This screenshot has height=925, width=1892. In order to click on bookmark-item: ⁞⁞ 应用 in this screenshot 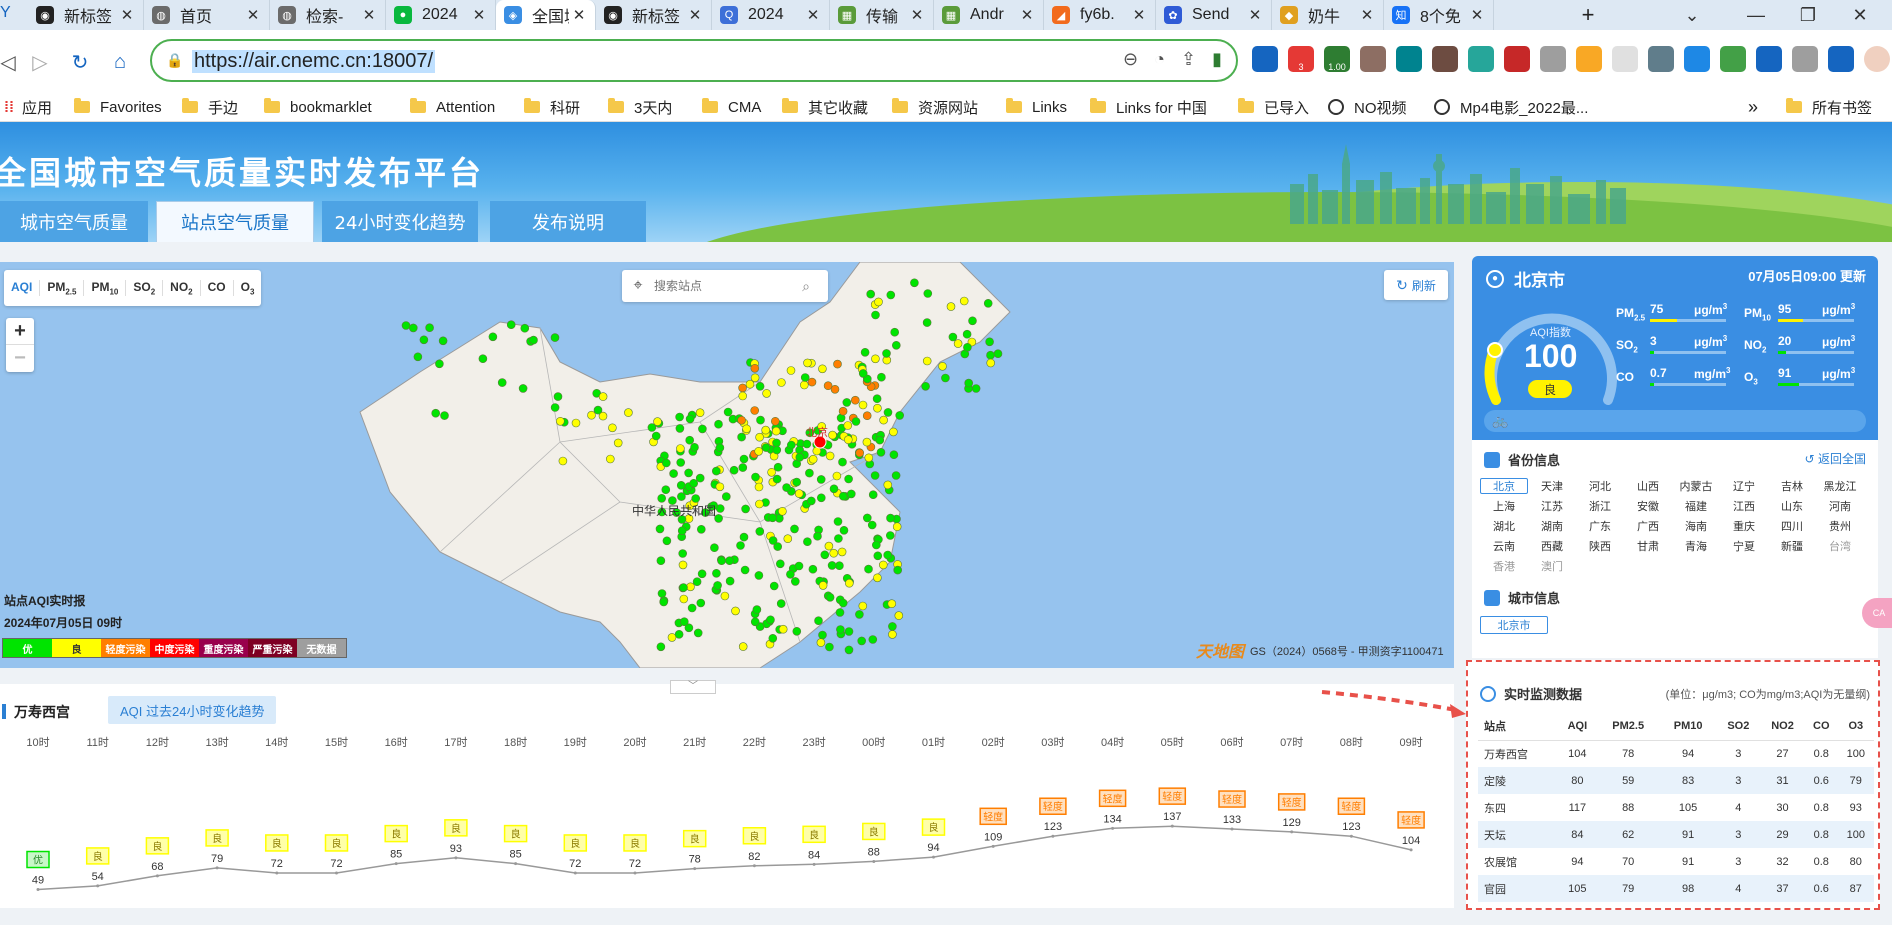, I will do `click(28, 107)`.